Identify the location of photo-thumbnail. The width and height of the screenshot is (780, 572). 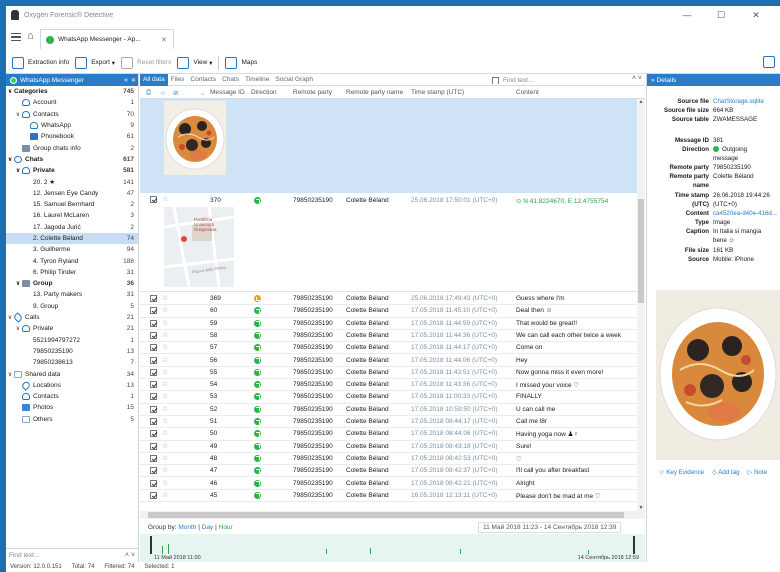
(195, 138).